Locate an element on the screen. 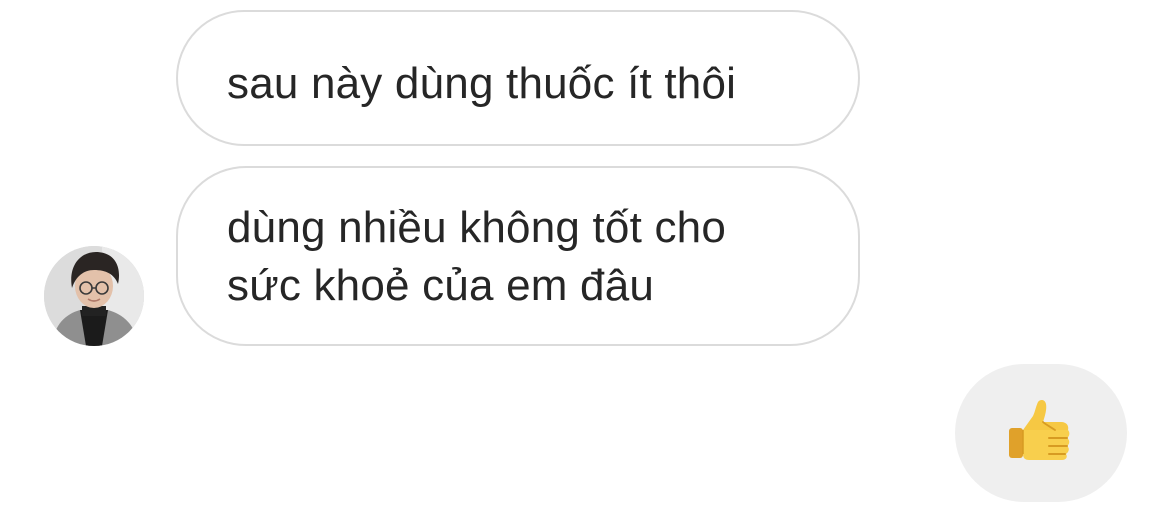 Image resolution: width=1170 pixels, height=513 pixels. message-text: sau này dùng thuốc ít thôi is located at coordinates (482, 83).